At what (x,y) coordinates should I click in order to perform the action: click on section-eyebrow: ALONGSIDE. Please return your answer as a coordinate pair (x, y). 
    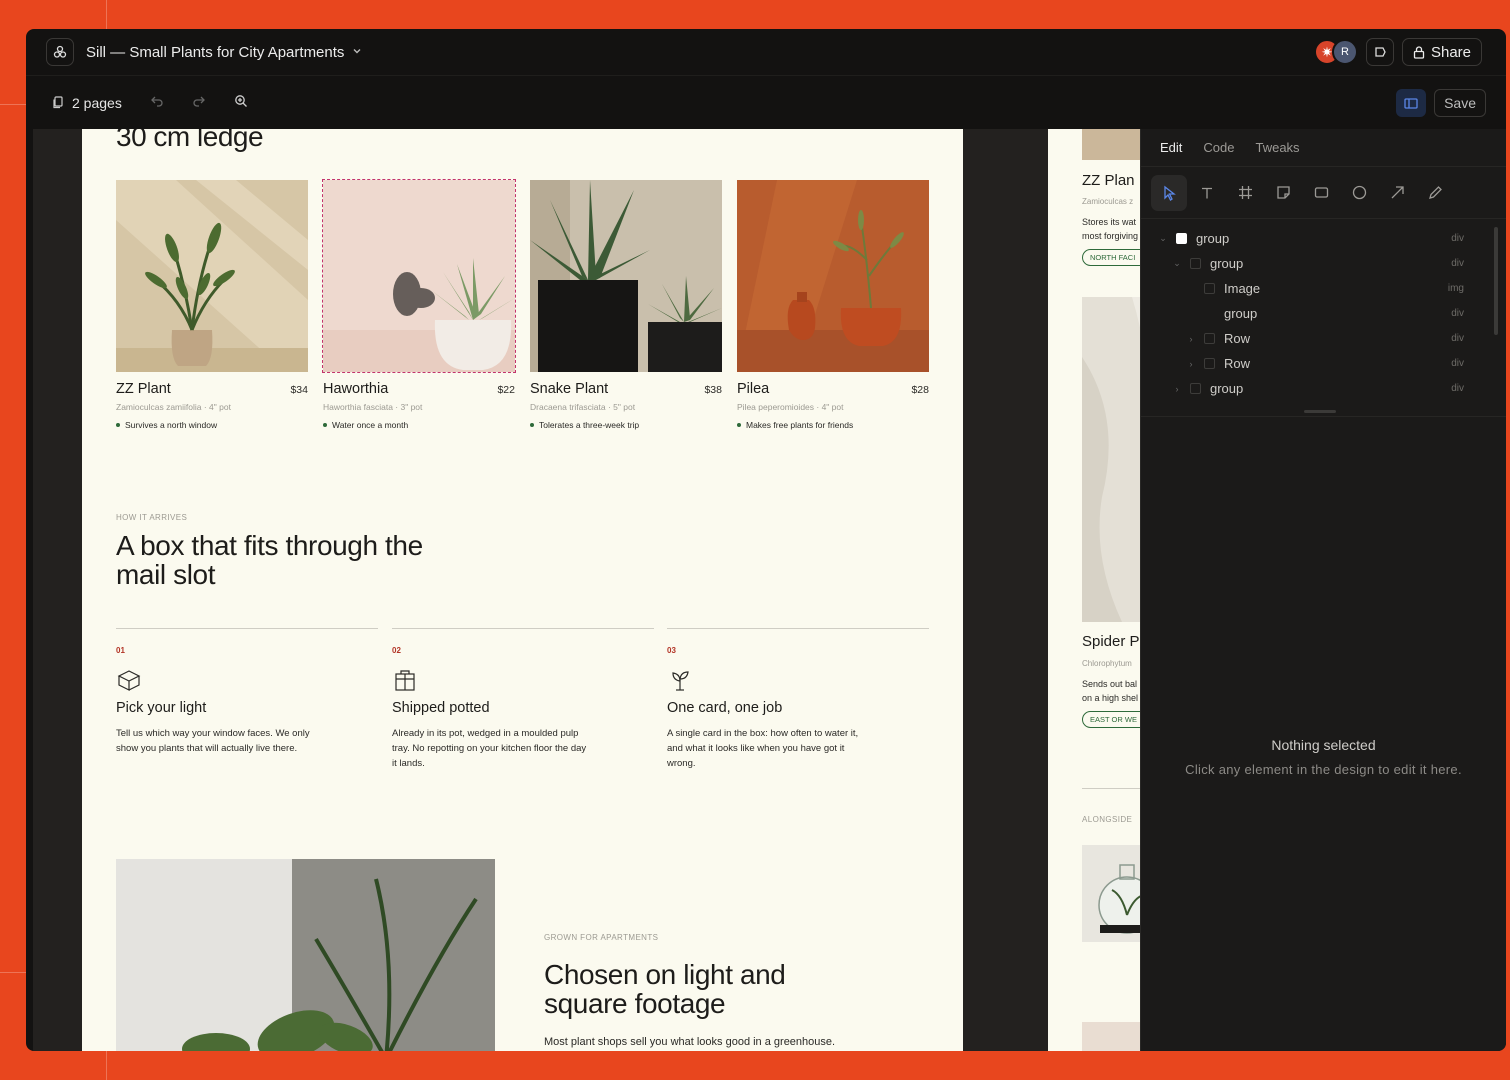
    Looking at the image, I should click on (1107, 819).